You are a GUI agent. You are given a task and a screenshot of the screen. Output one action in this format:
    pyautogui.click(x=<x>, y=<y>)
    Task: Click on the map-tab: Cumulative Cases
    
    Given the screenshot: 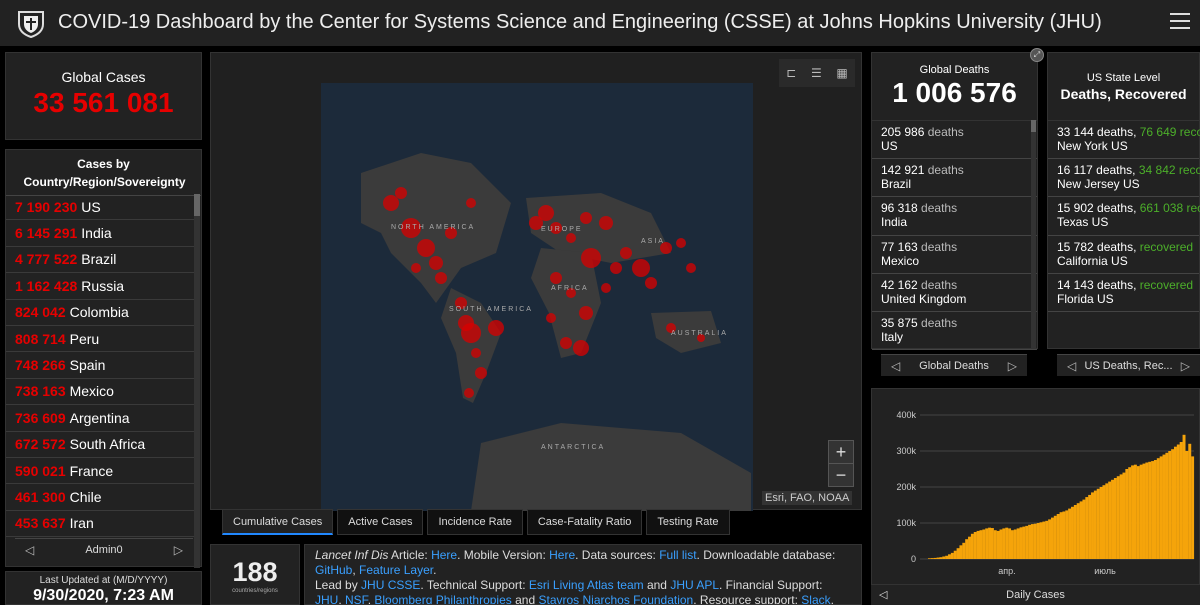 What is the action you would take?
    pyautogui.click(x=278, y=522)
    